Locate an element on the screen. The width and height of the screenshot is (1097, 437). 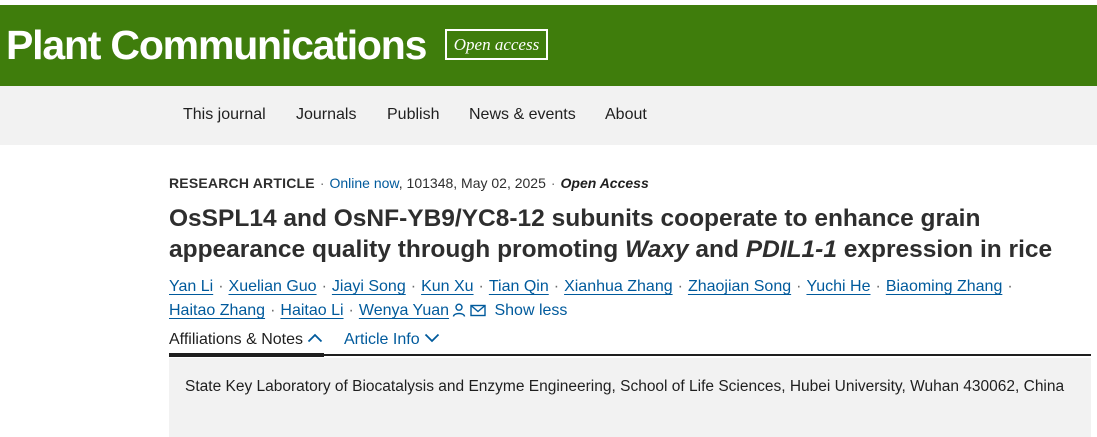
open-access-label: Open Access is located at coordinates (604, 183).